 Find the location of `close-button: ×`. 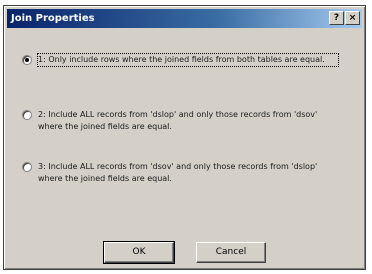

close-button: × is located at coordinates (352, 18).